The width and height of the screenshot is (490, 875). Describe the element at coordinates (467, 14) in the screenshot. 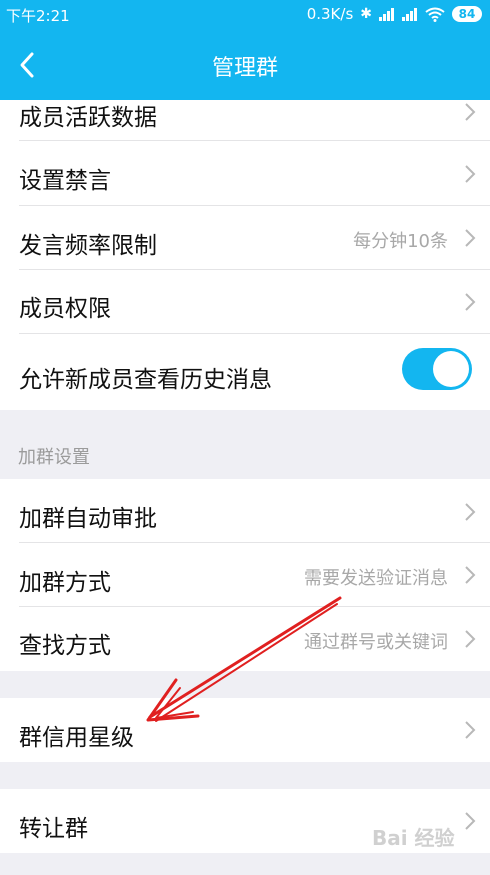

I see `battery-indicator: 84` at that location.